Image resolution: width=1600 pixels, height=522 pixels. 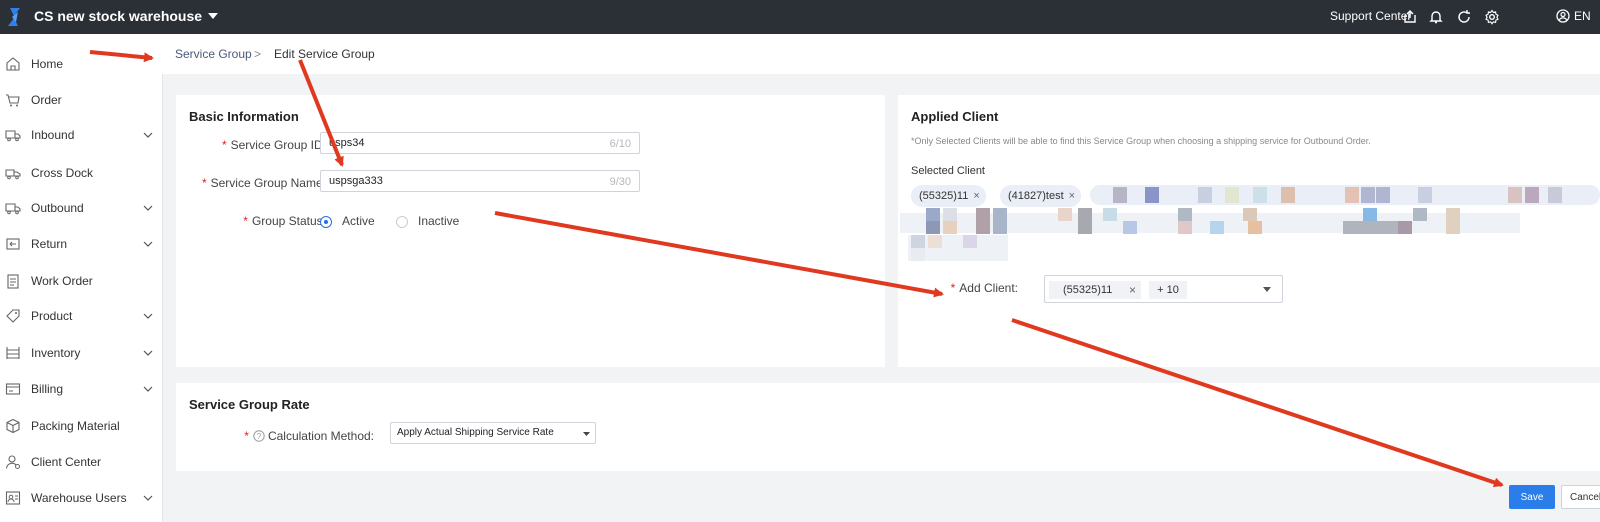 What do you see at coordinates (81, 244) in the screenshot?
I see `sidebar-item-return: Return` at bounding box center [81, 244].